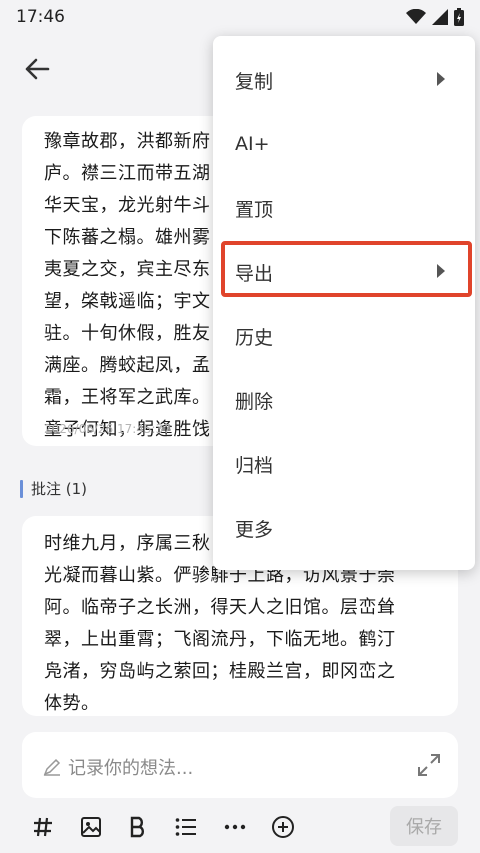 This screenshot has height=853, width=480. I want to click on menu-item-delete: 删除, so click(344, 400).